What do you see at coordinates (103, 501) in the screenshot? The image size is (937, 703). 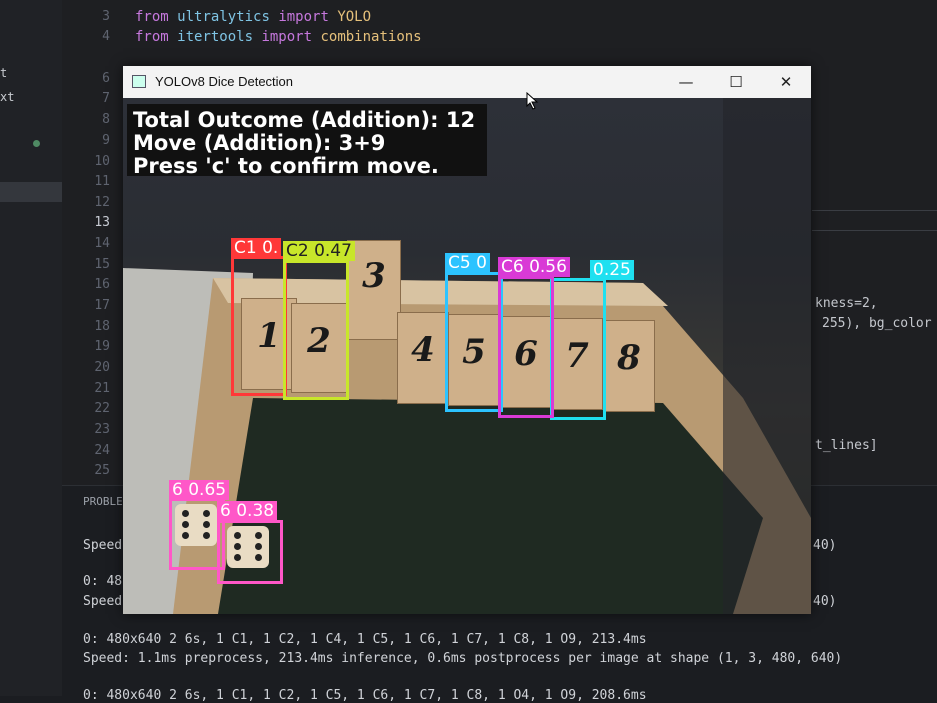 I see `tab-problems: PROBLE` at bounding box center [103, 501].